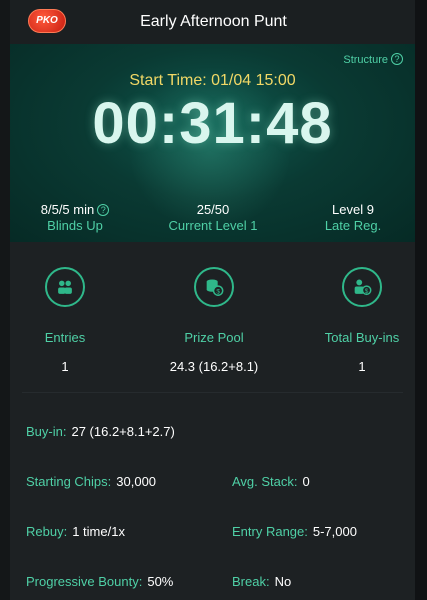 This screenshot has height=600, width=427. I want to click on entries-label: Entries, so click(65, 337).